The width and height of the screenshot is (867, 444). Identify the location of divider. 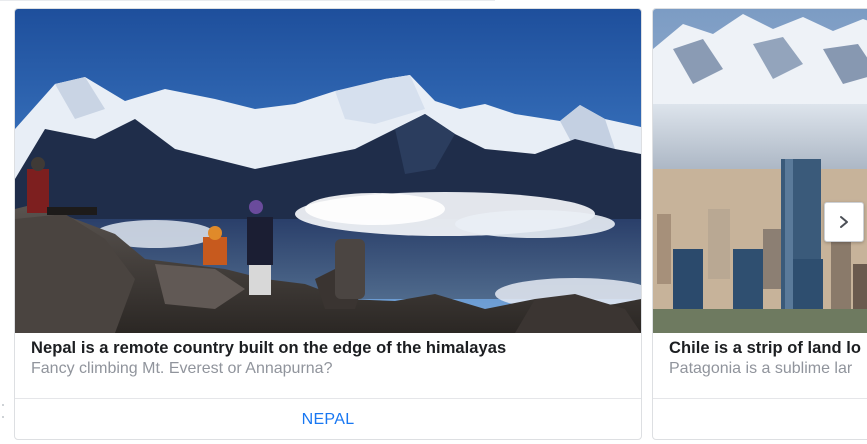
(247, 0).